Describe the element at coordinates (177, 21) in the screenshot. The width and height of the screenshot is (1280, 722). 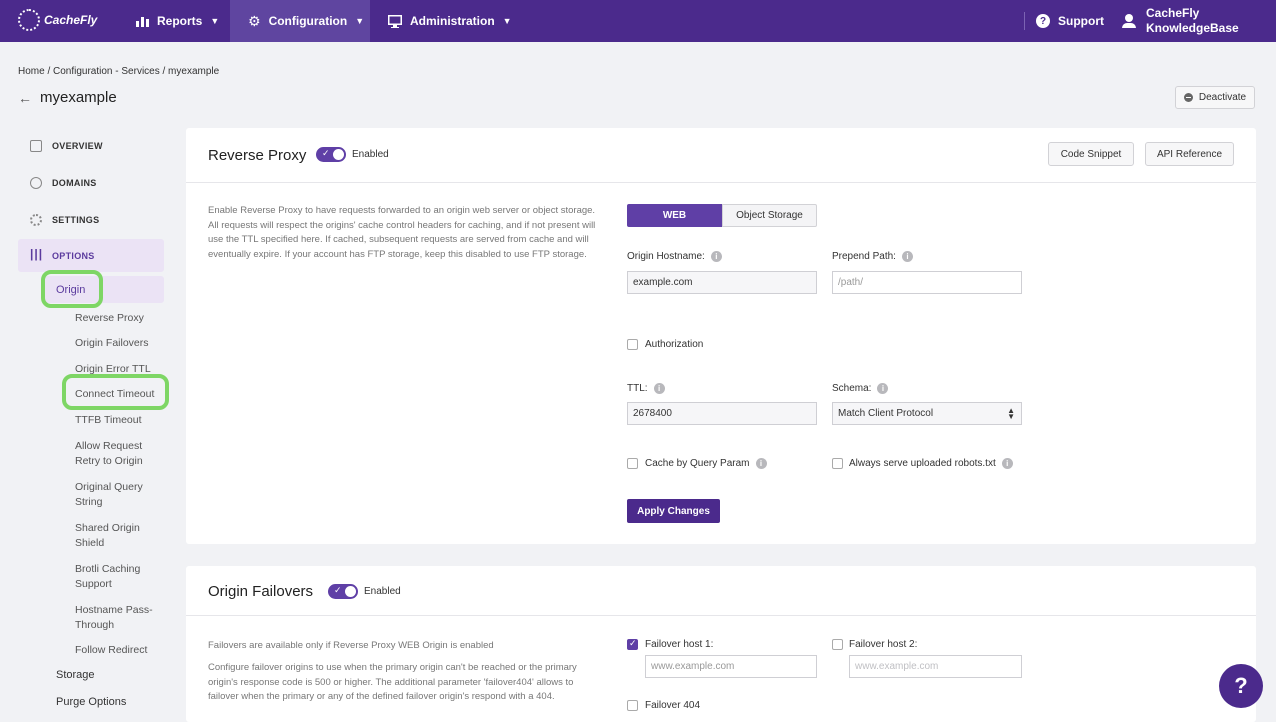
I see `nav-reports: Reports ▼` at that location.